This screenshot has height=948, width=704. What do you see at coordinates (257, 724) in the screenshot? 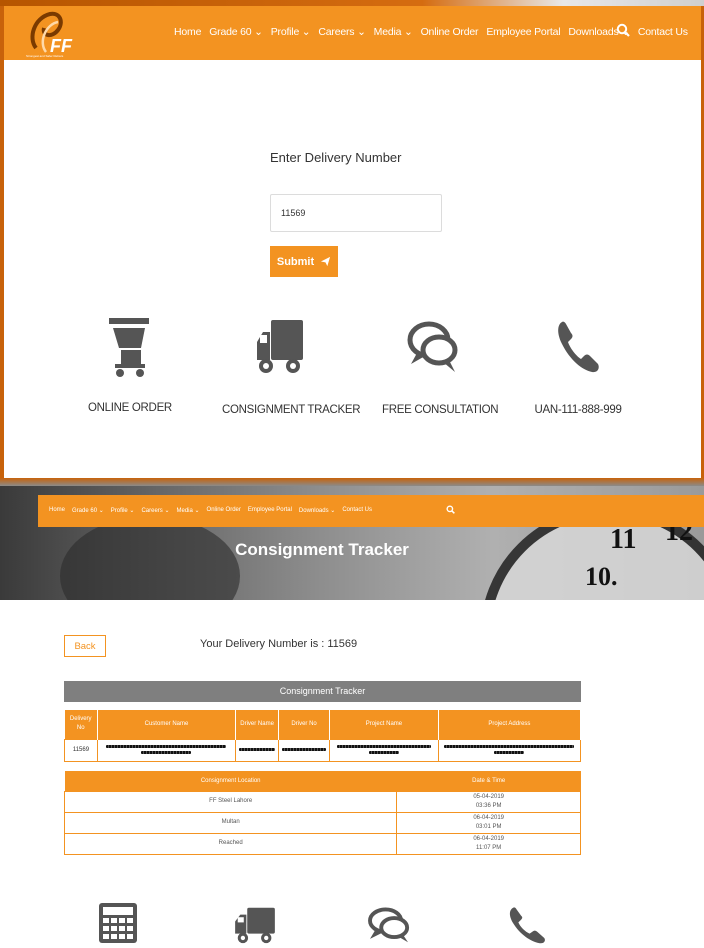
I see `col-driver-name: Driver Name` at bounding box center [257, 724].